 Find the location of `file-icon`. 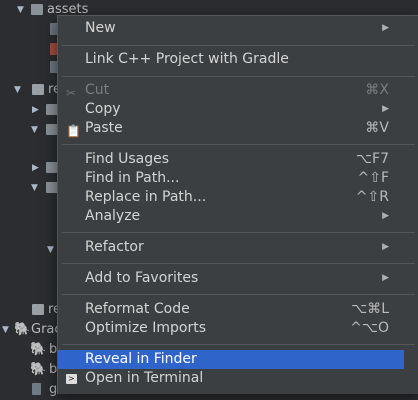

file-icon is located at coordinates (36, 389).